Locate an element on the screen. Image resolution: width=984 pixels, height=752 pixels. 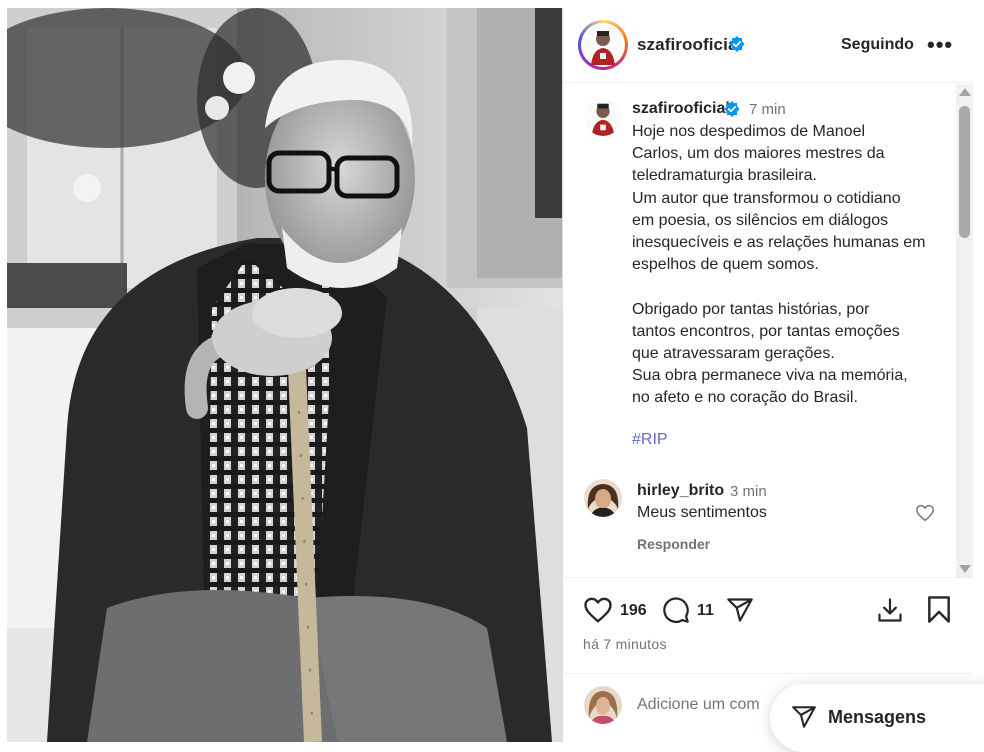
caption-timestamp: 7 min is located at coordinates (767, 109).